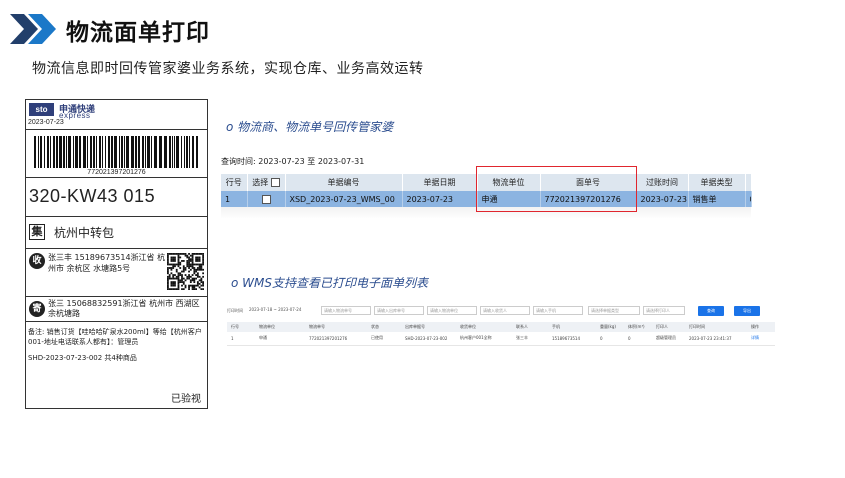 The image size is (845, 478). Describe the element at coordinates (716, 339) in the screenshot. I see `wms-cell-print-time: 2023-07-23 23:41:37` at that location.